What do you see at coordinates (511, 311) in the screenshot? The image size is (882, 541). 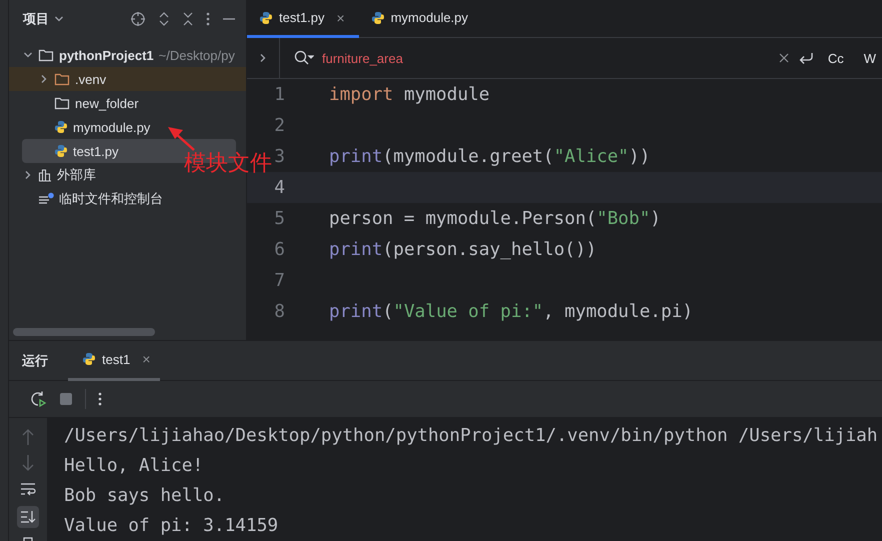 I see `code-line: print("Value of pi:", mymodule.pi)` at bounding box center [511, 311].